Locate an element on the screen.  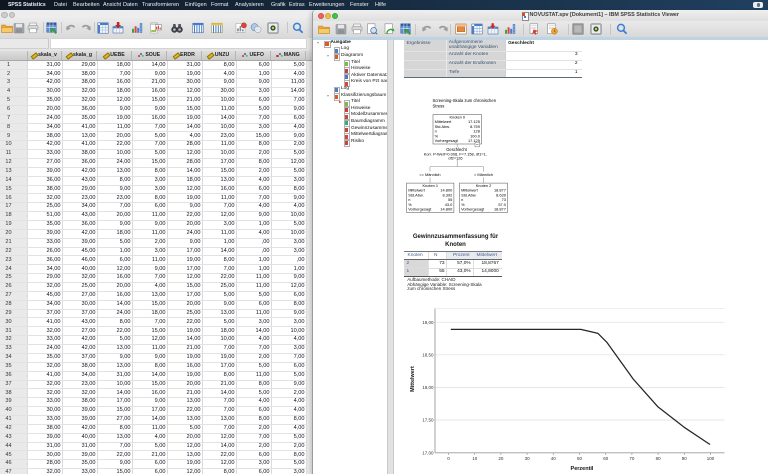
svg-text: 10 is located at coordinates (475, 458).